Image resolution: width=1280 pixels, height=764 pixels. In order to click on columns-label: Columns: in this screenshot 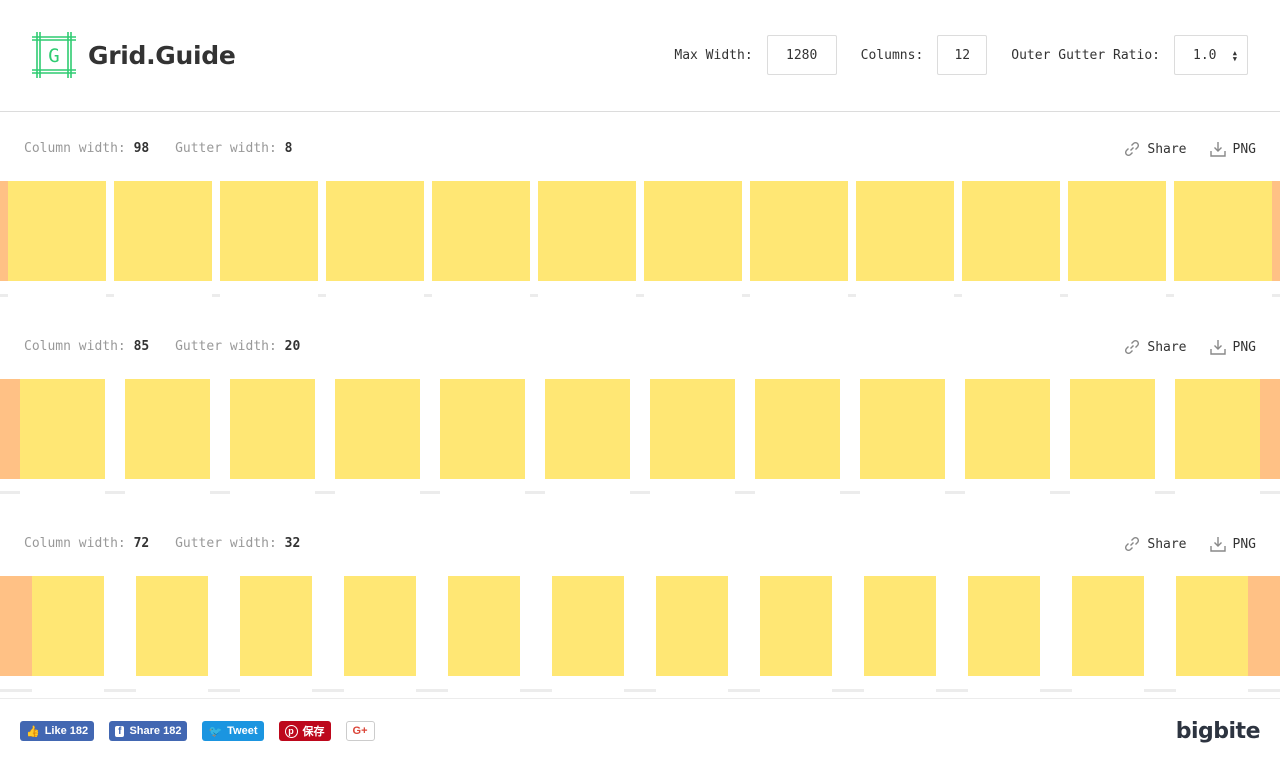, I will do `click(892, 55)`.